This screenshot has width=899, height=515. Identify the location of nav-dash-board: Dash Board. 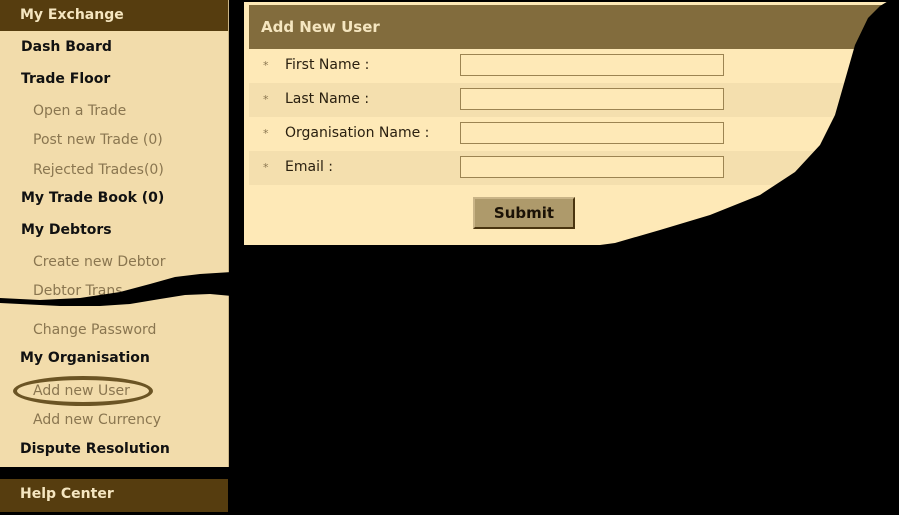
(66, 47).